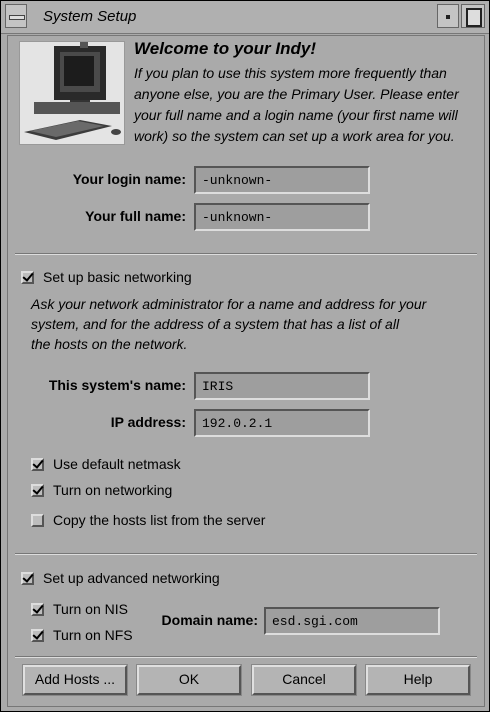 The image size is (490, 712). Describe the element at coordinates (448, 16) in the screenshot. I see `minimize-icon` at that location.